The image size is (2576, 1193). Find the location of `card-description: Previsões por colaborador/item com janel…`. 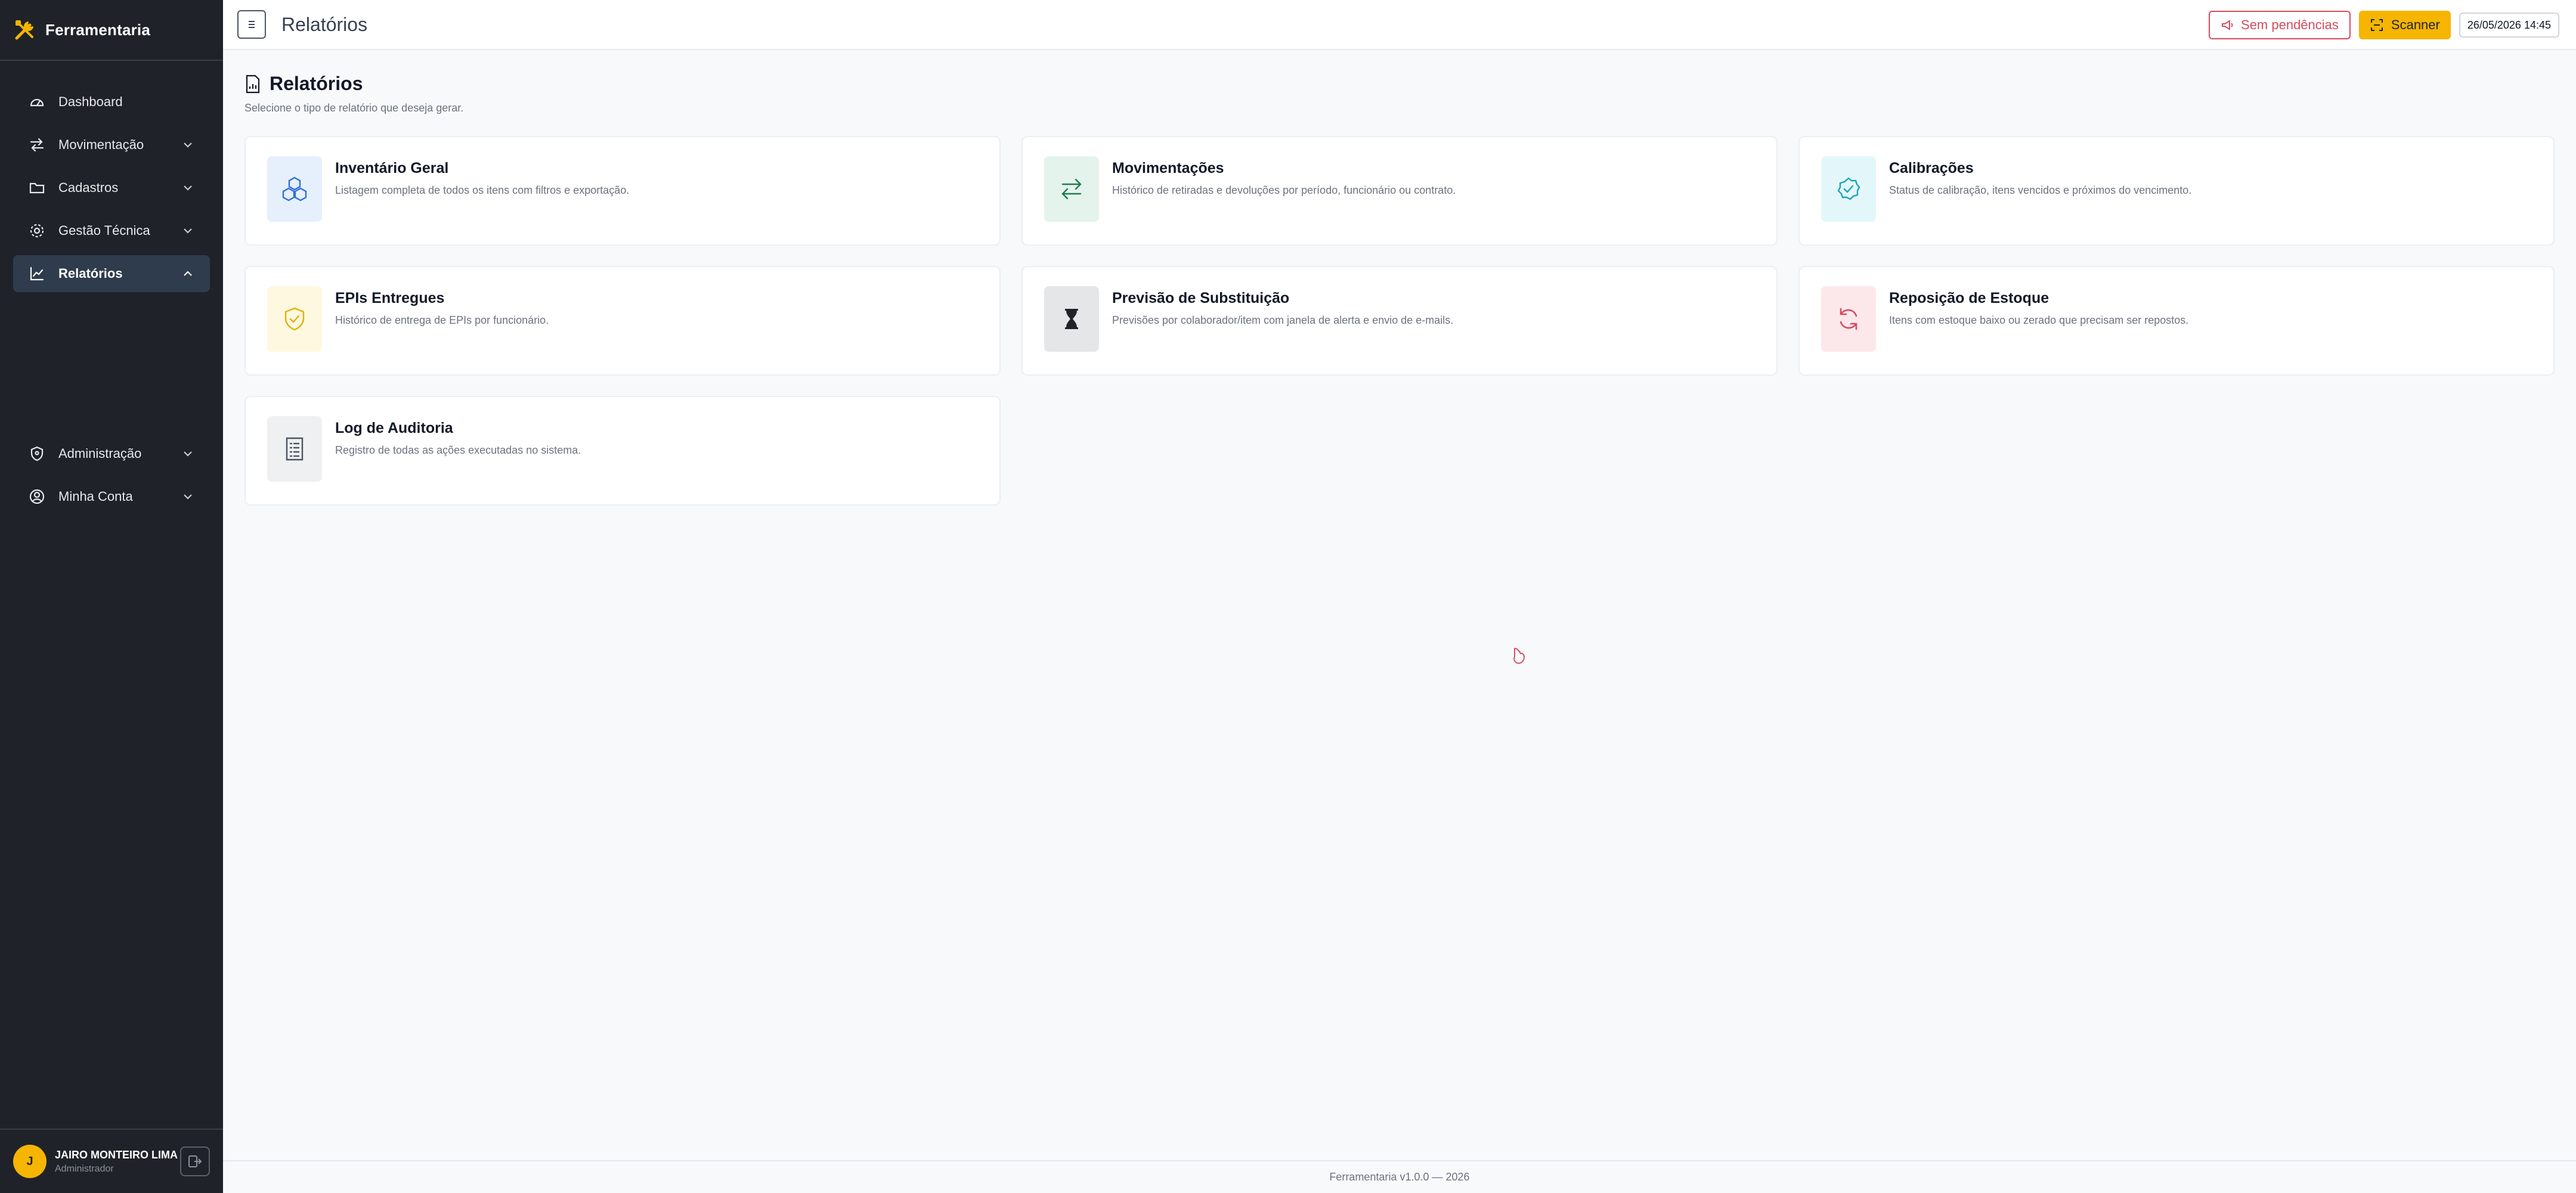

card-description: Previsões por colaborador/item com janel… is located at coordinates (1283, 320).